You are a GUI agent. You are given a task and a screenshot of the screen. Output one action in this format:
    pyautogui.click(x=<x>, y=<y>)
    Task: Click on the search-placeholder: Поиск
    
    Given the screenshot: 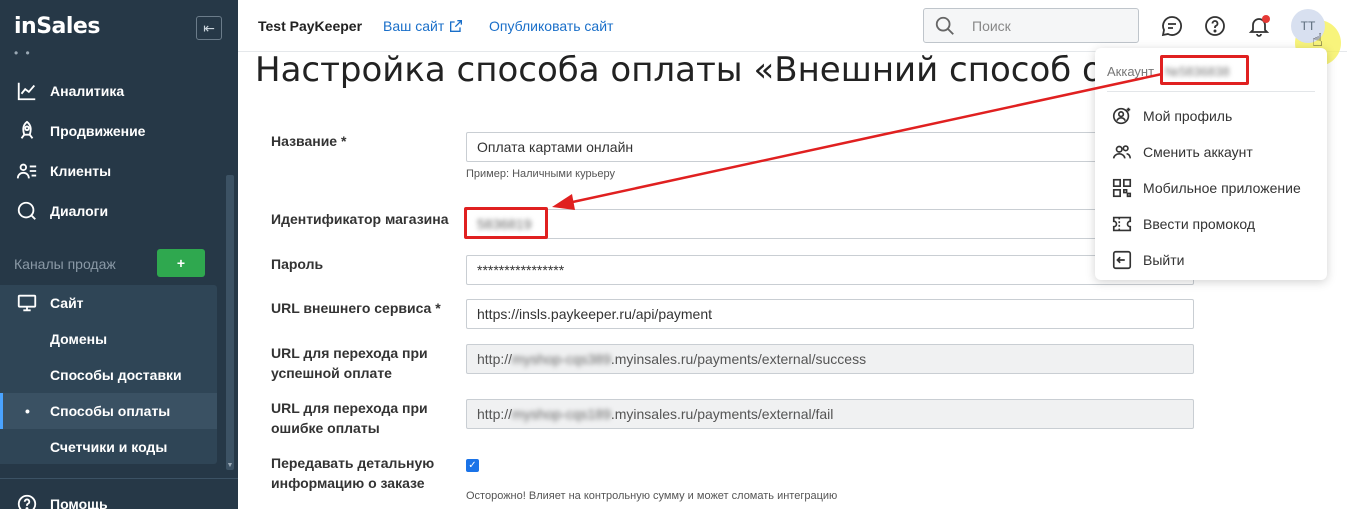 What is the action you would take?
    pyautogui.click(x=991, y=26)
    